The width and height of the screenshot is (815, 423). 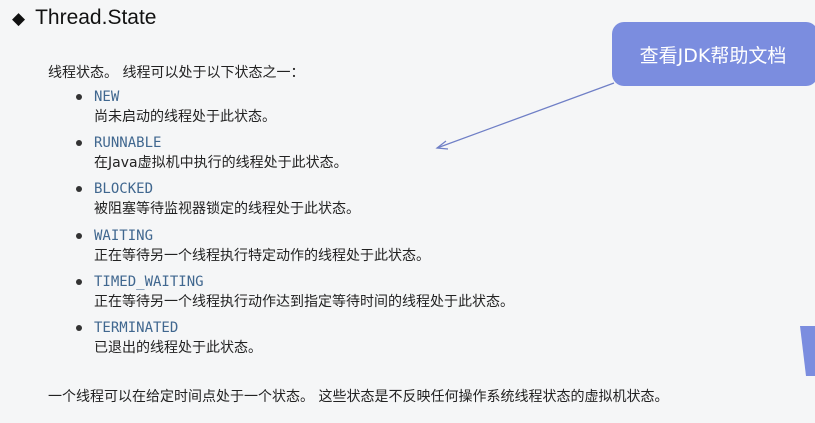 I want to click on state-name: BLOCKED, so click(x=124, y=189).